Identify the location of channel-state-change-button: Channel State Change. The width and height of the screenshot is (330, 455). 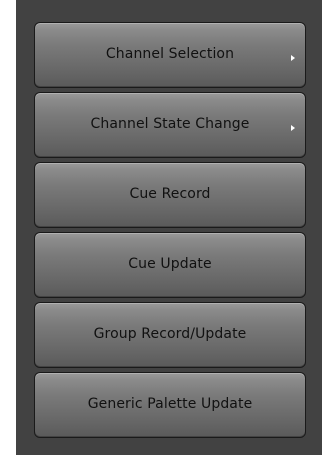
(170, 125).